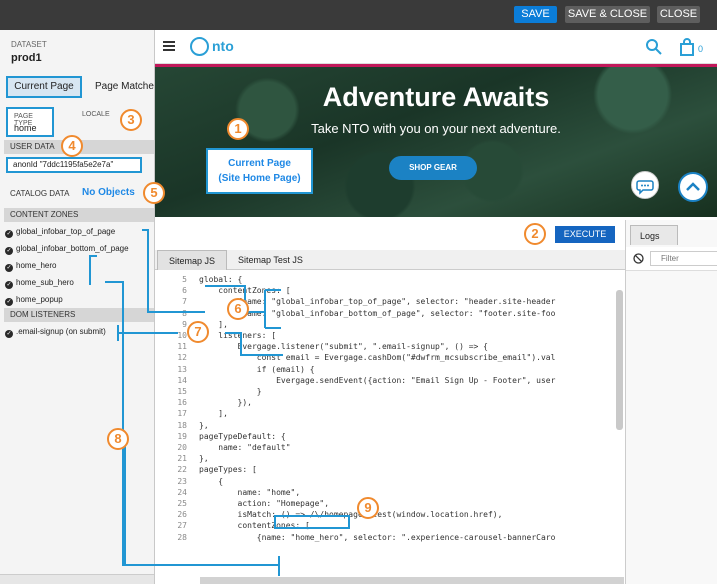 This screenshot has width=717, height=584. I want to click on code-line: action: "Homepage",, so click(264, 503).